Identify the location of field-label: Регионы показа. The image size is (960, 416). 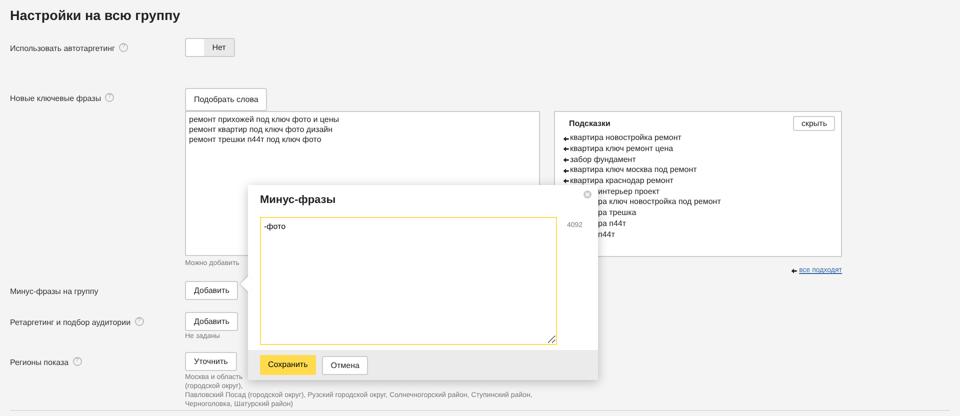
(39, 363).